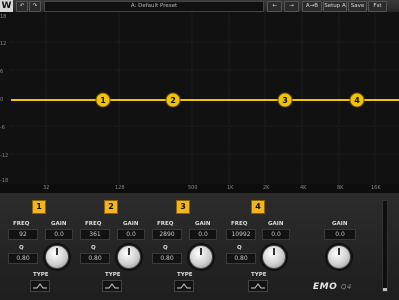 This screenshot has height=300, width=399. What do you see at coordinates (95, 234) in the screenshot?
I see `band-2-freq-field: 361` at bounding box center [95, 234].